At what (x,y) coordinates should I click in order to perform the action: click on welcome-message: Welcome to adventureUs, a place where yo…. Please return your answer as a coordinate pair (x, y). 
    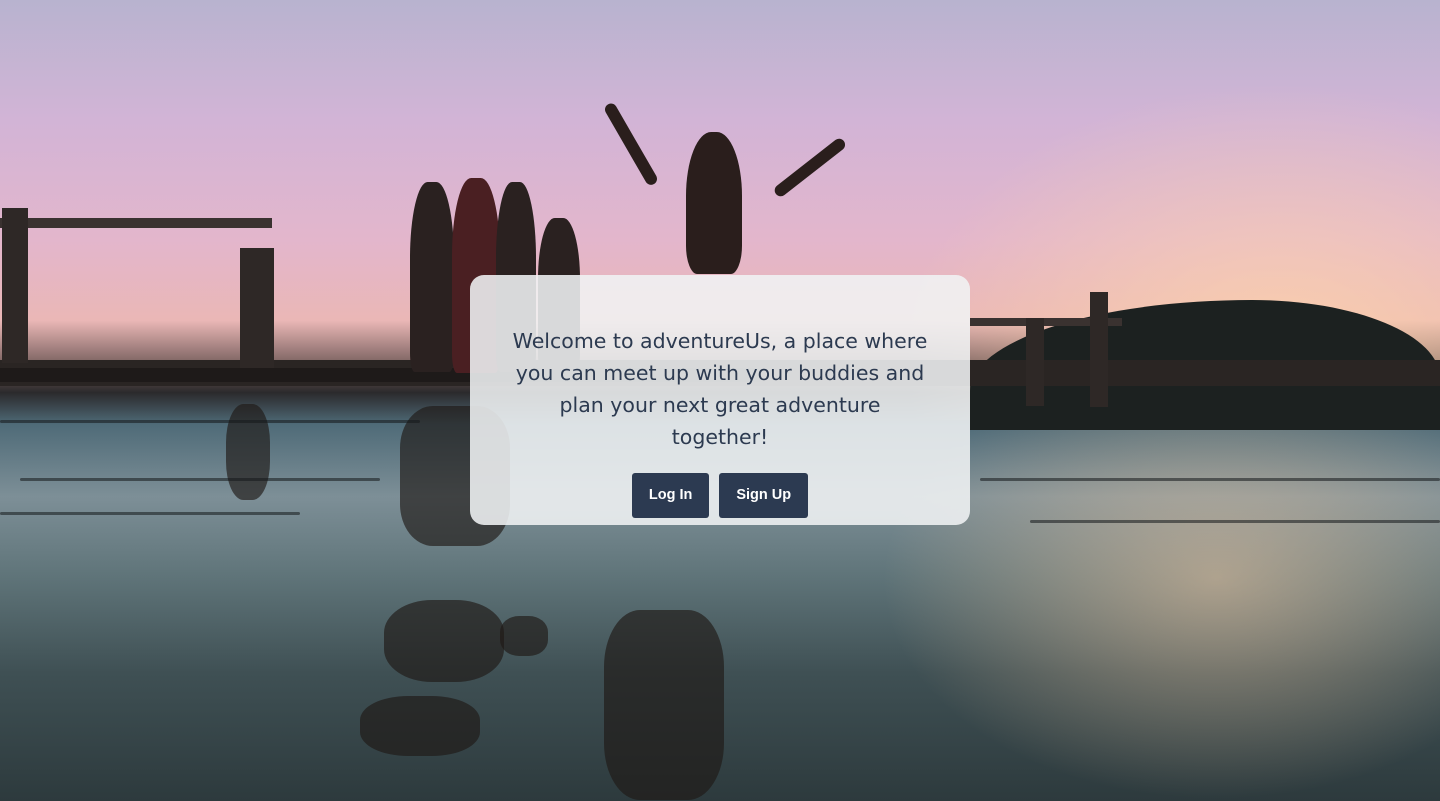
    Looking at the image, I should click on (720, 389).